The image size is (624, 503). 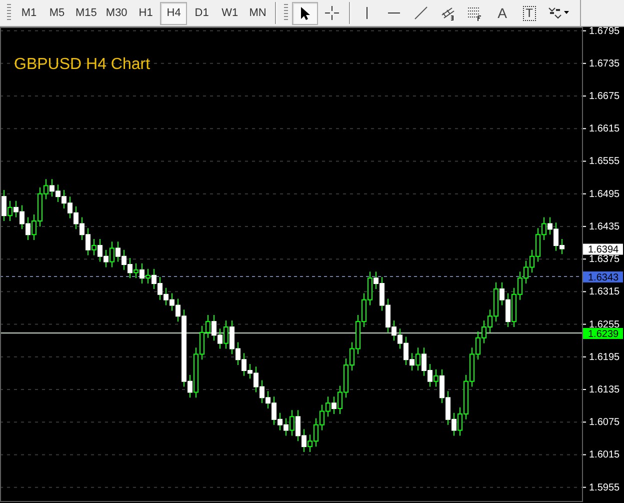 I want to click on timeframe-button: MN, so click(x=258, y=13).